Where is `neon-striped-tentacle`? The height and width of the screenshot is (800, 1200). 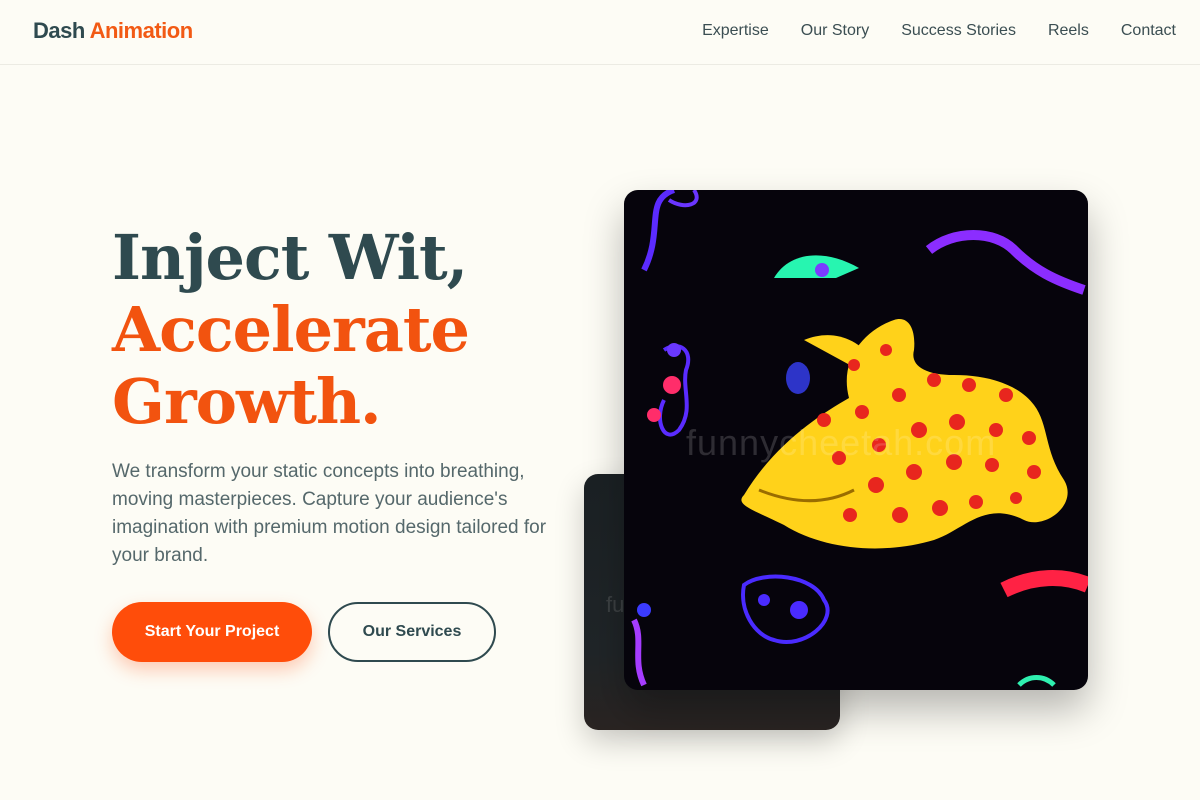
neon-striped-tentacle is located at coordinates (1044, 584).